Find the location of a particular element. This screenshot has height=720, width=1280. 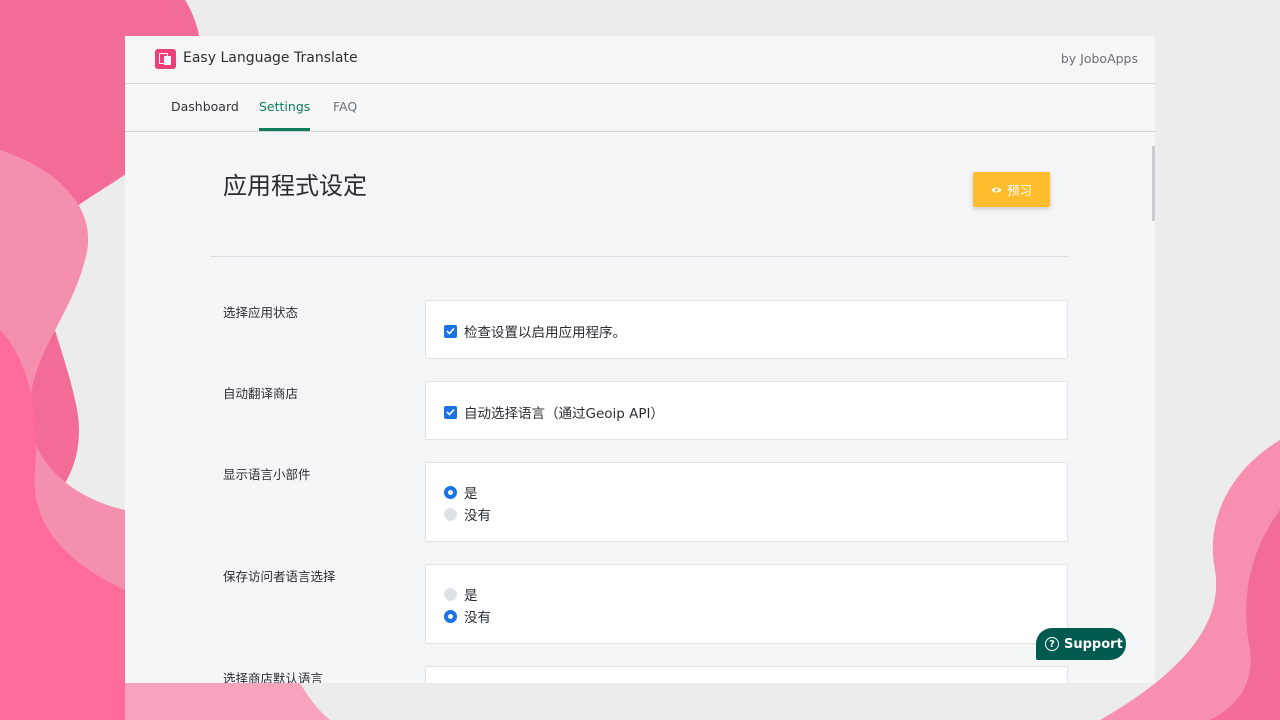

enable-app-checkbox: 检查设置以启用应用程序。 is located at coordinates (535, 331).